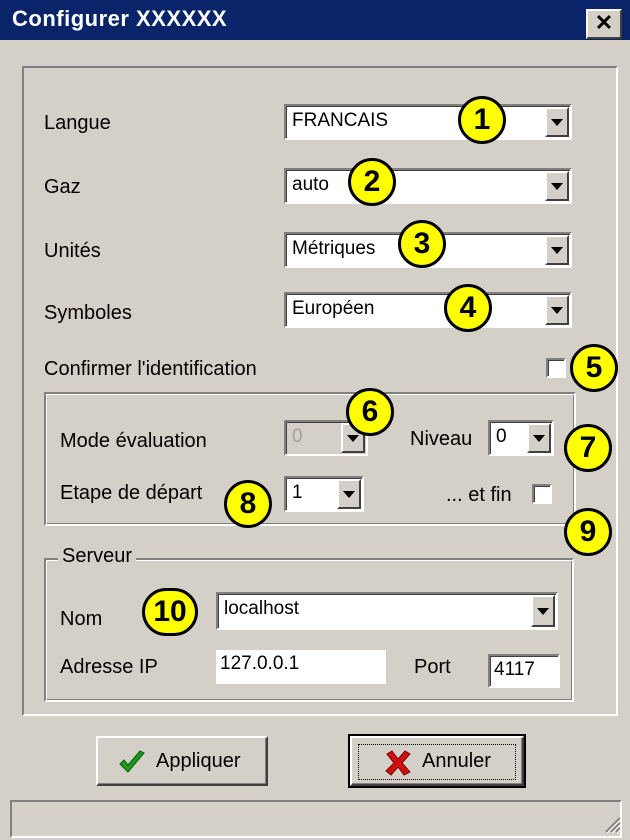 This screenshot has height=840, width=630. I want to click on niveau-label: Niveau, so click(441, 439).